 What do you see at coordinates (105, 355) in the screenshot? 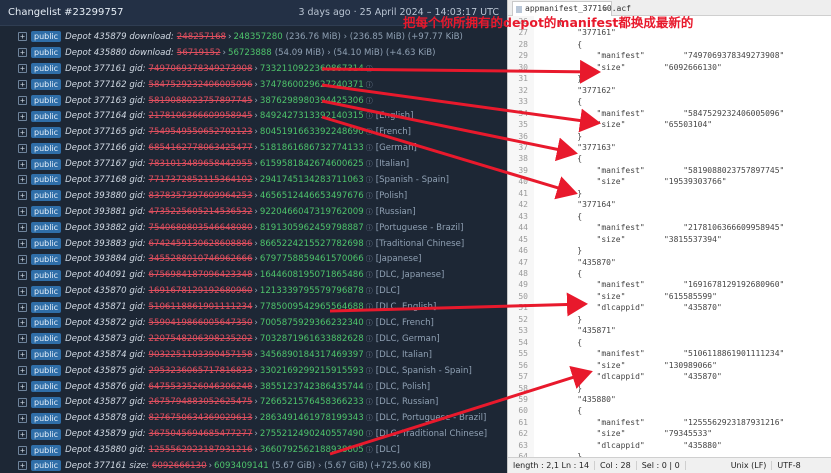
I see `row-description: Depot 435874 gid:` at bounding box center [105, 355].